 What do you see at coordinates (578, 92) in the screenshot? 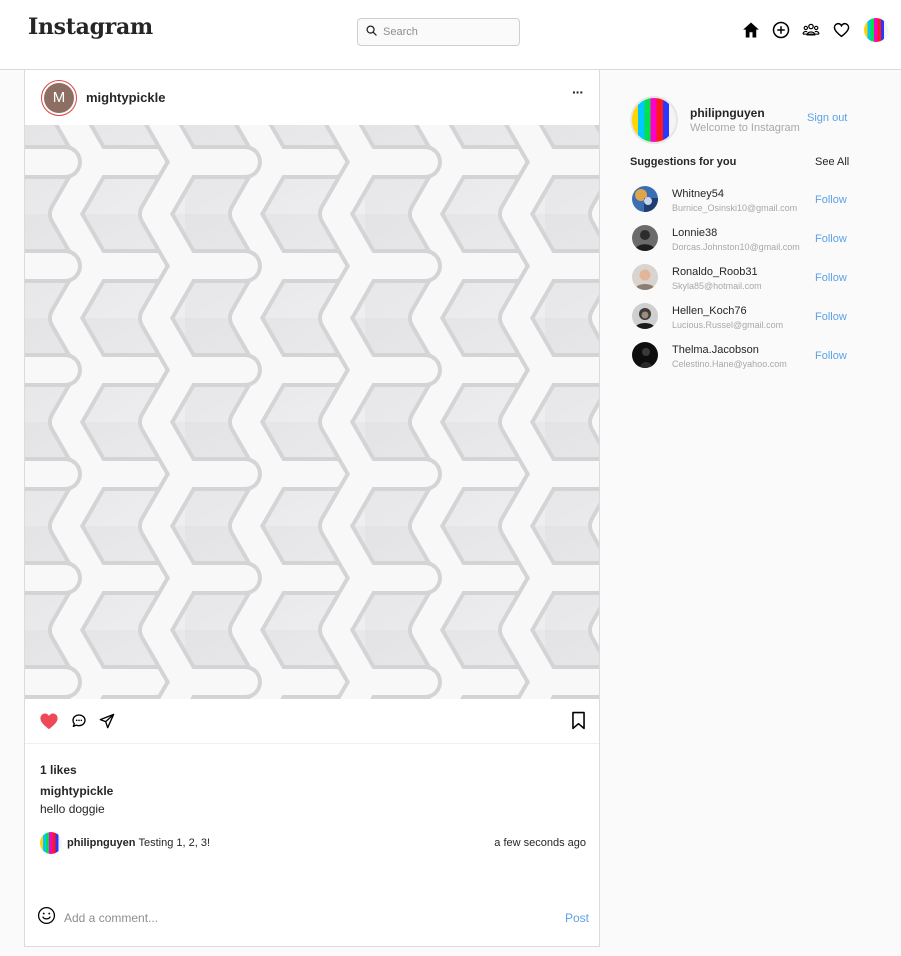
I see `more-options-icon: ···` at bounding box center [578, 92].